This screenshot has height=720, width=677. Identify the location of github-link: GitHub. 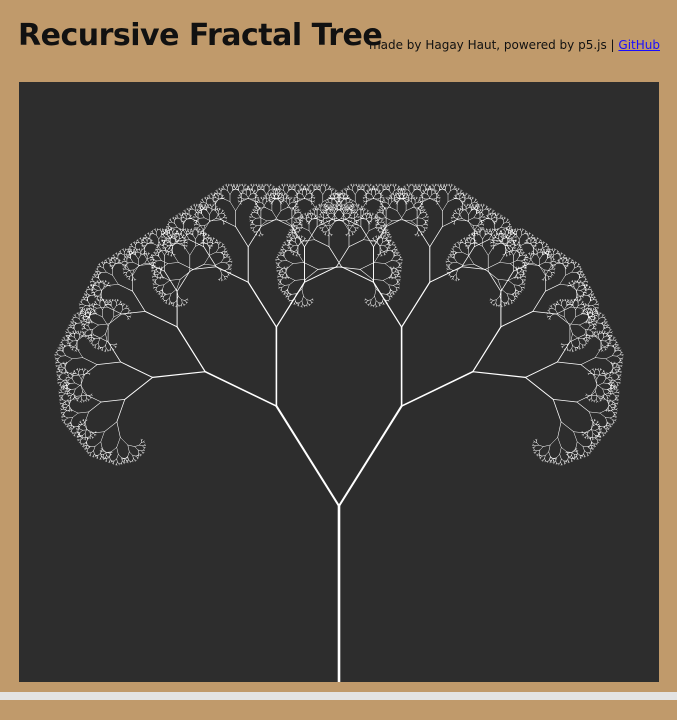
(639, 45).